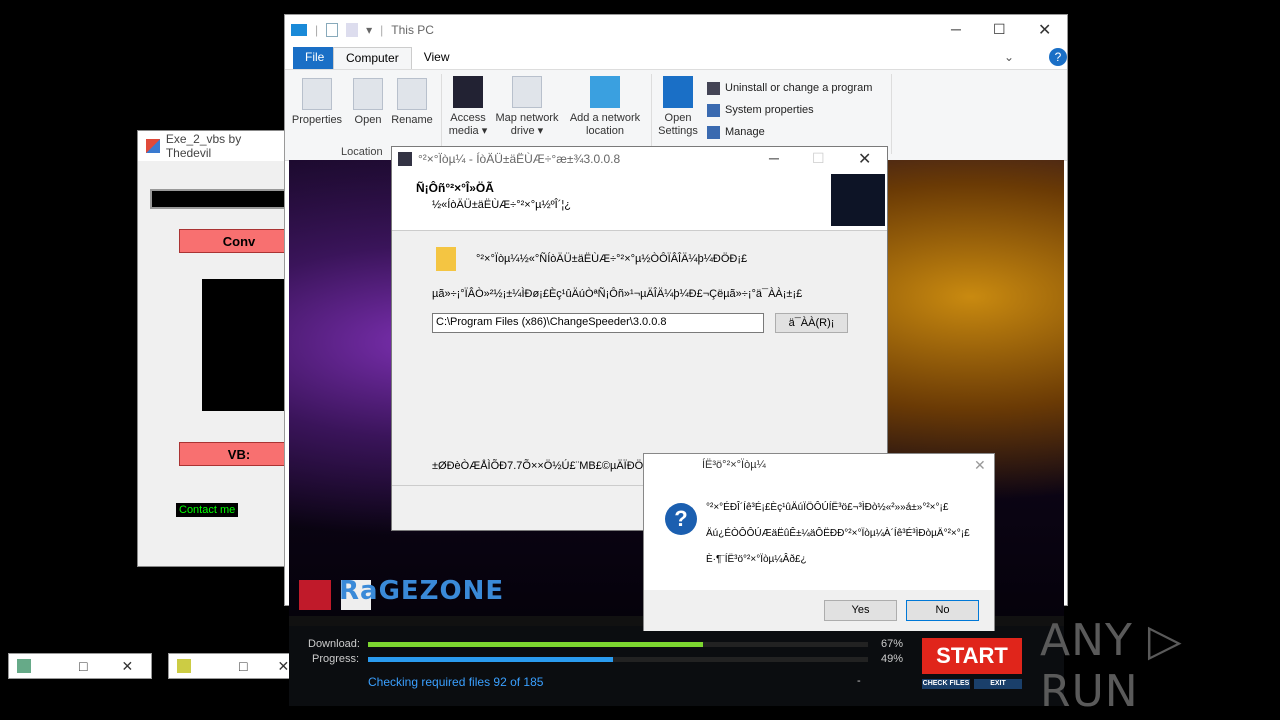 The width and height of the screenshot is (1280, 720). What do you see at coordinates (1111, 666) in the screenshot?
I see `anyrun-watermark: ANY ▷ RUN` at bounding box center [1111, 666].